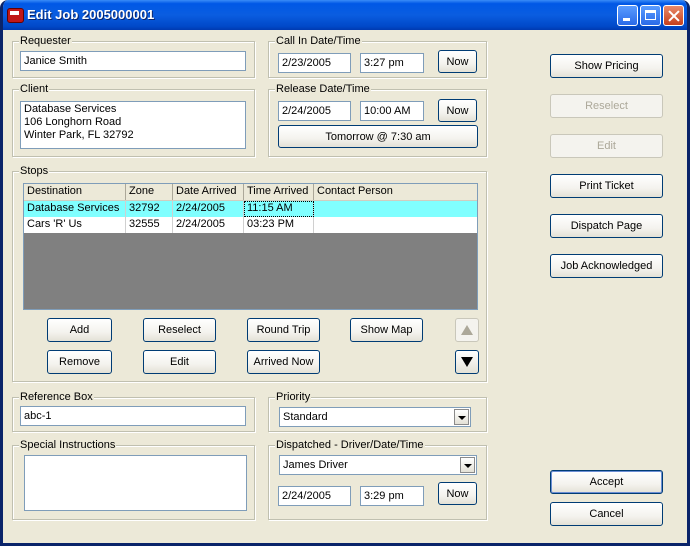 This screenshot has width=690, height=546. Describe the element at coordinates (149, 209) in the screenshot. I see `cell-zone: 32792` at that location.